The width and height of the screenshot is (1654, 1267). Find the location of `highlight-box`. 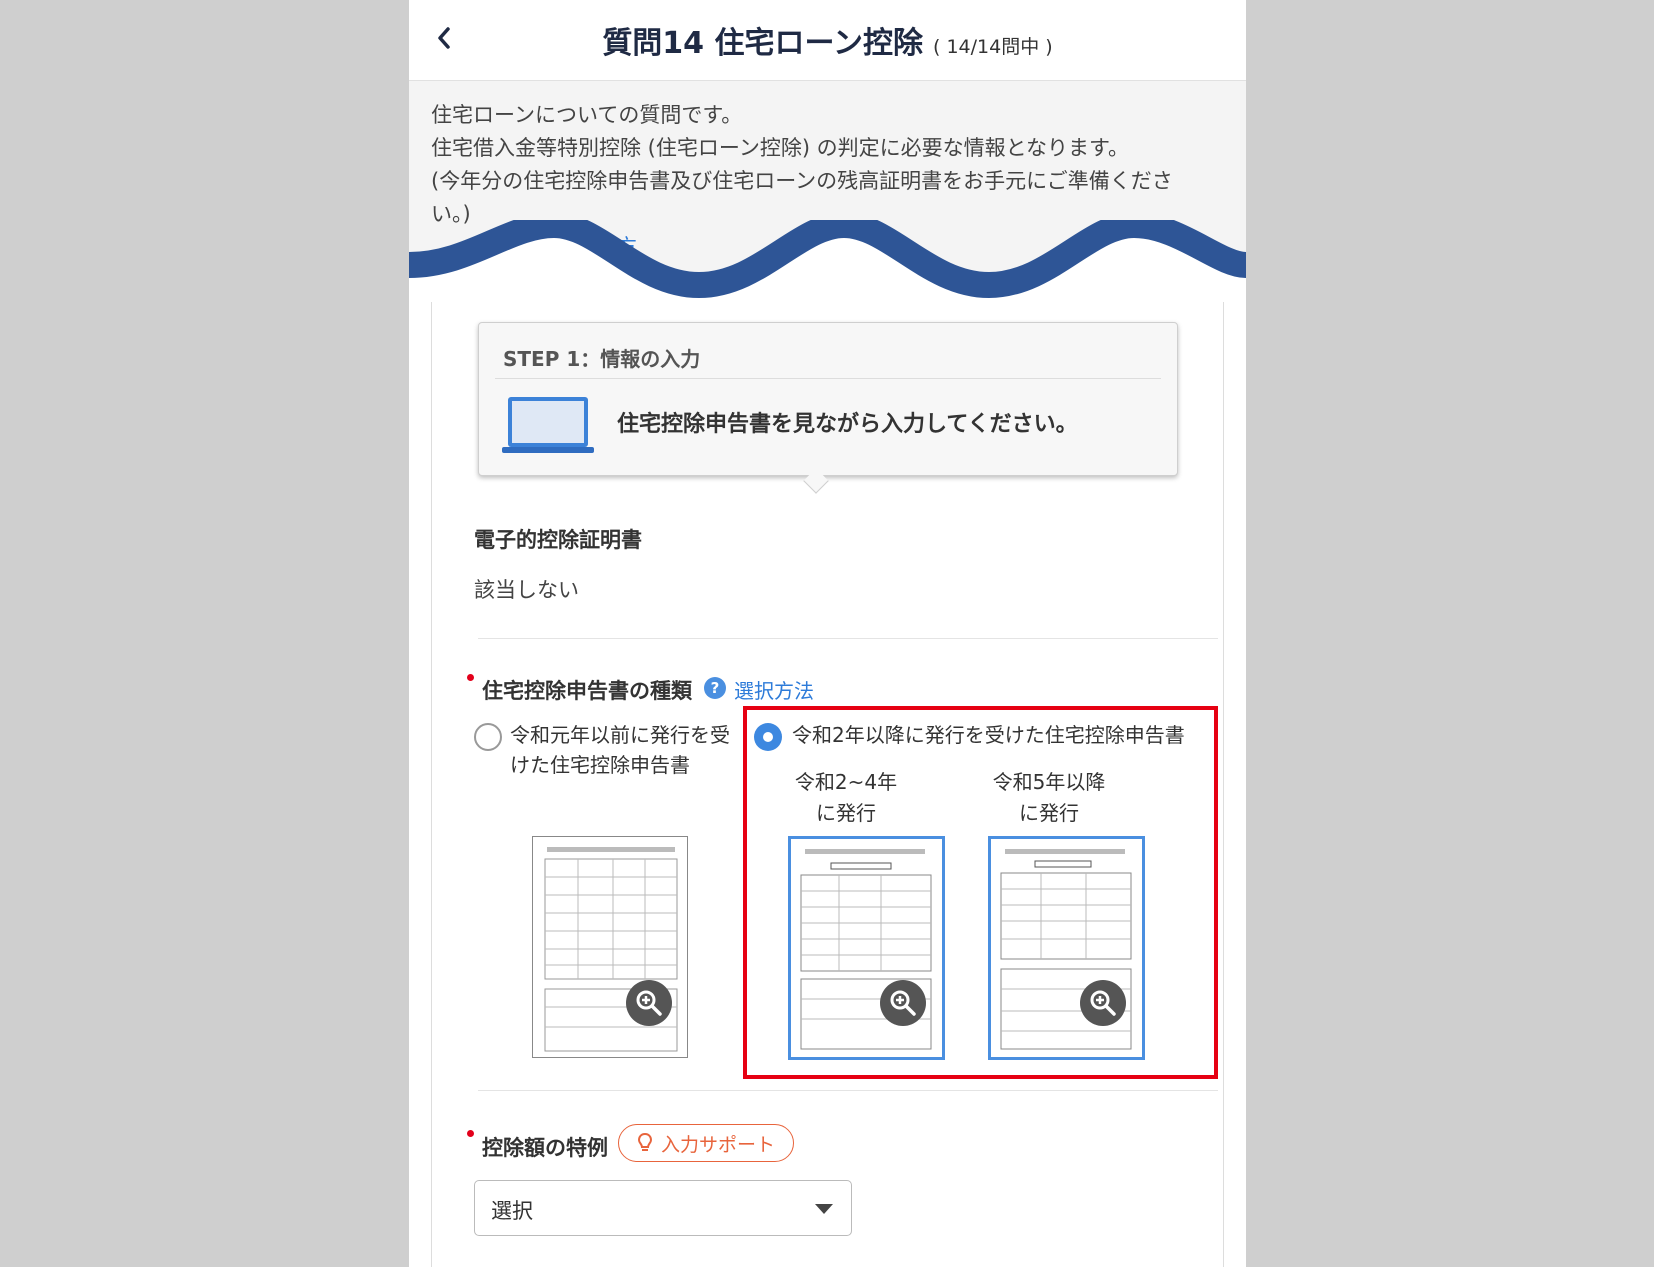

highlight-box is located at coordinates (980, 892).